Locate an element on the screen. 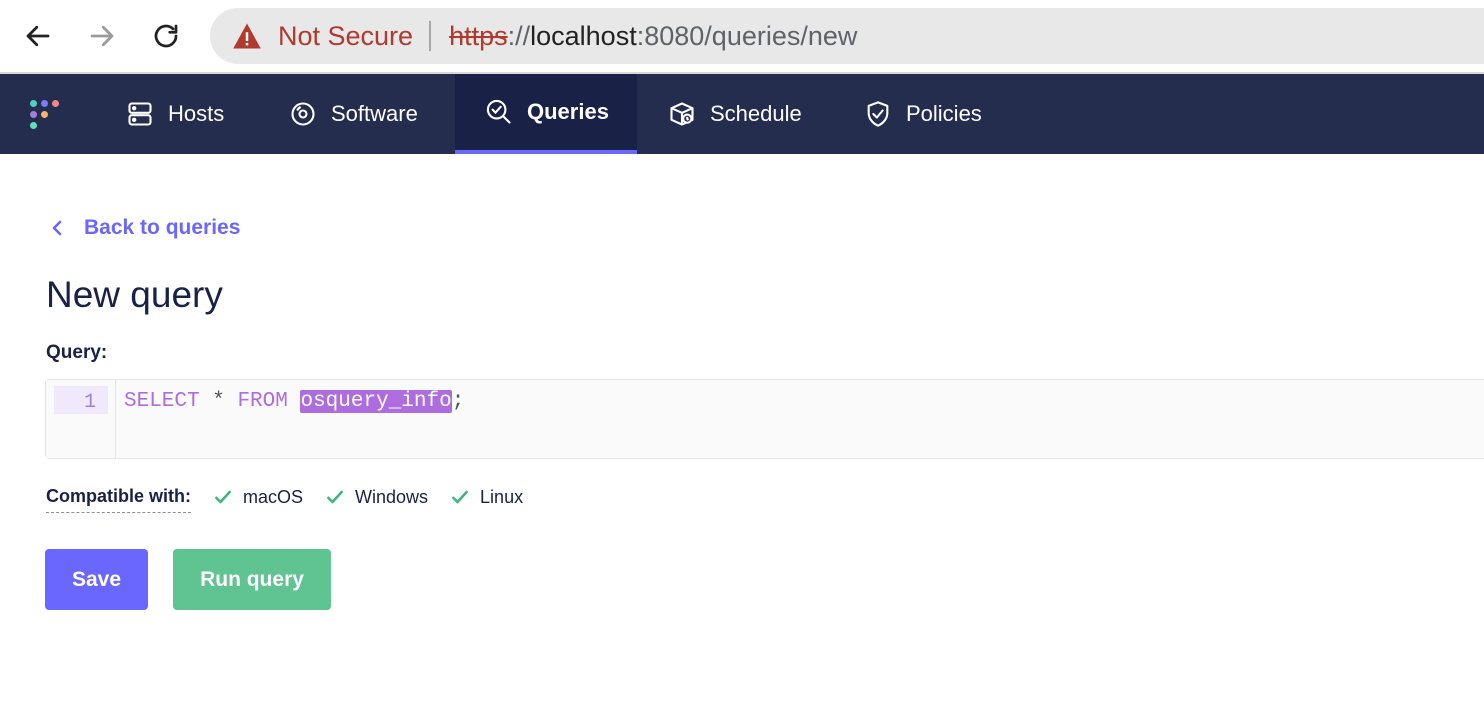 This screenshot has height=710, width=1484. url-scheme: https is located at coordinates (478, 35).